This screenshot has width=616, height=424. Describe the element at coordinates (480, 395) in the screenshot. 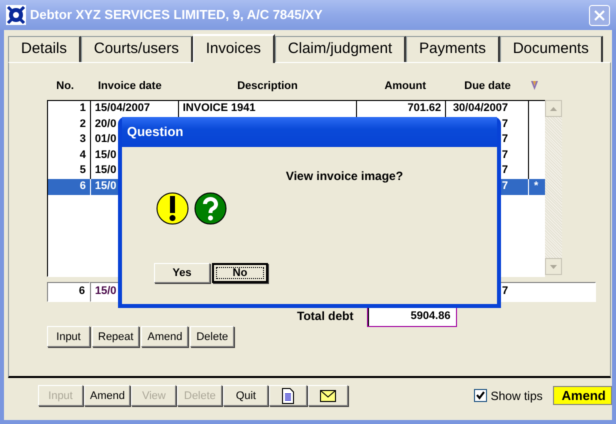

I see `tips-checkbox` at that location.